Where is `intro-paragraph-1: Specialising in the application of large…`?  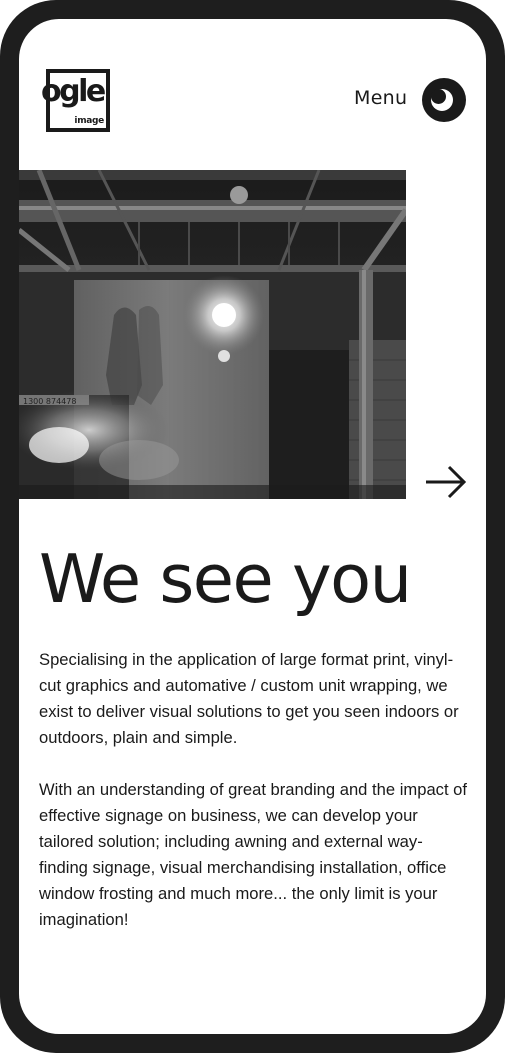
intro-paragraph-1: Specialising in the application of large… is located at coordinates (249, 698).